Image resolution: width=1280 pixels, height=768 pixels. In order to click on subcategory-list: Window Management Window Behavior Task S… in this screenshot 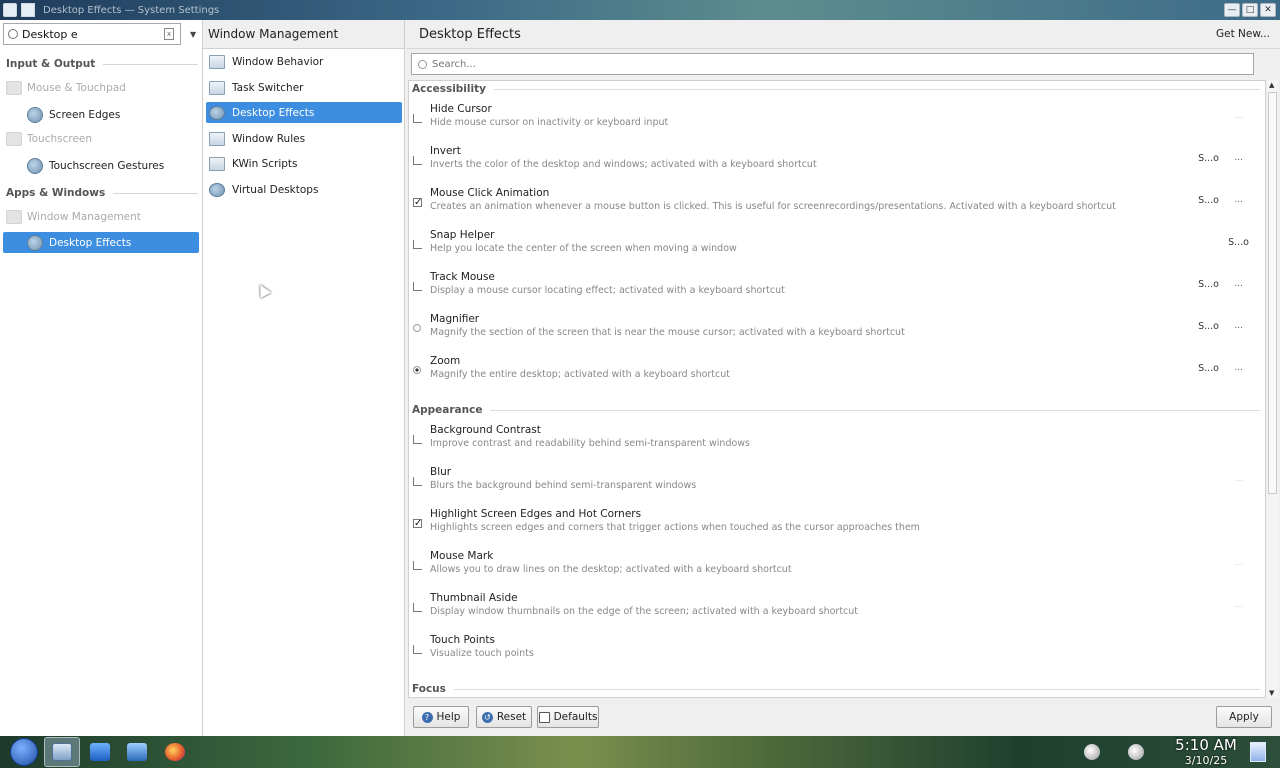, I will do `click(304, 378)`.